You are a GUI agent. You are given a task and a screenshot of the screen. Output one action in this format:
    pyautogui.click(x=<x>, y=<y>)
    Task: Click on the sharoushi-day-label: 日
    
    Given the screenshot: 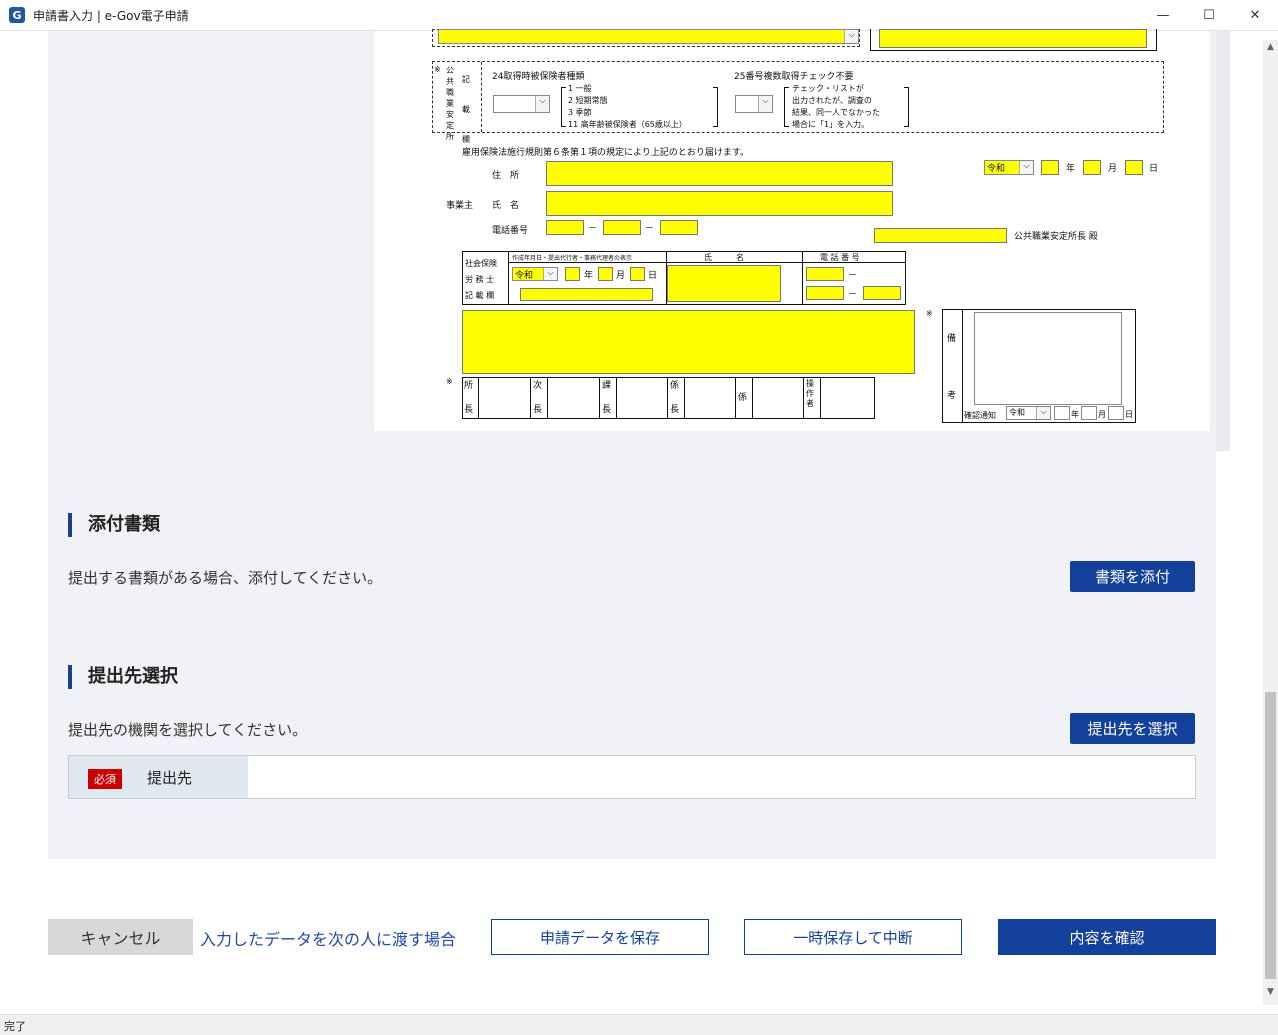 What is the action you would take?
    pyautogui.click(x=653, y=276)
    